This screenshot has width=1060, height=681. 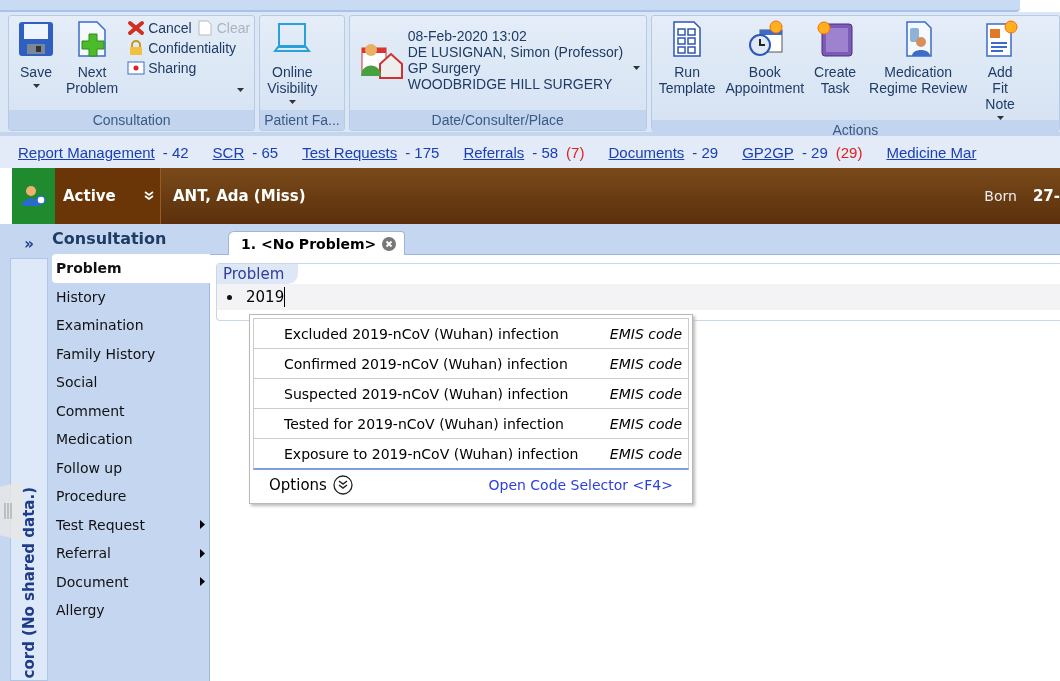 I want to click on suggestion-item: Exposure to 2019-nCoV (Wuhan) infection EMIS code, so click(x=471, y=454).